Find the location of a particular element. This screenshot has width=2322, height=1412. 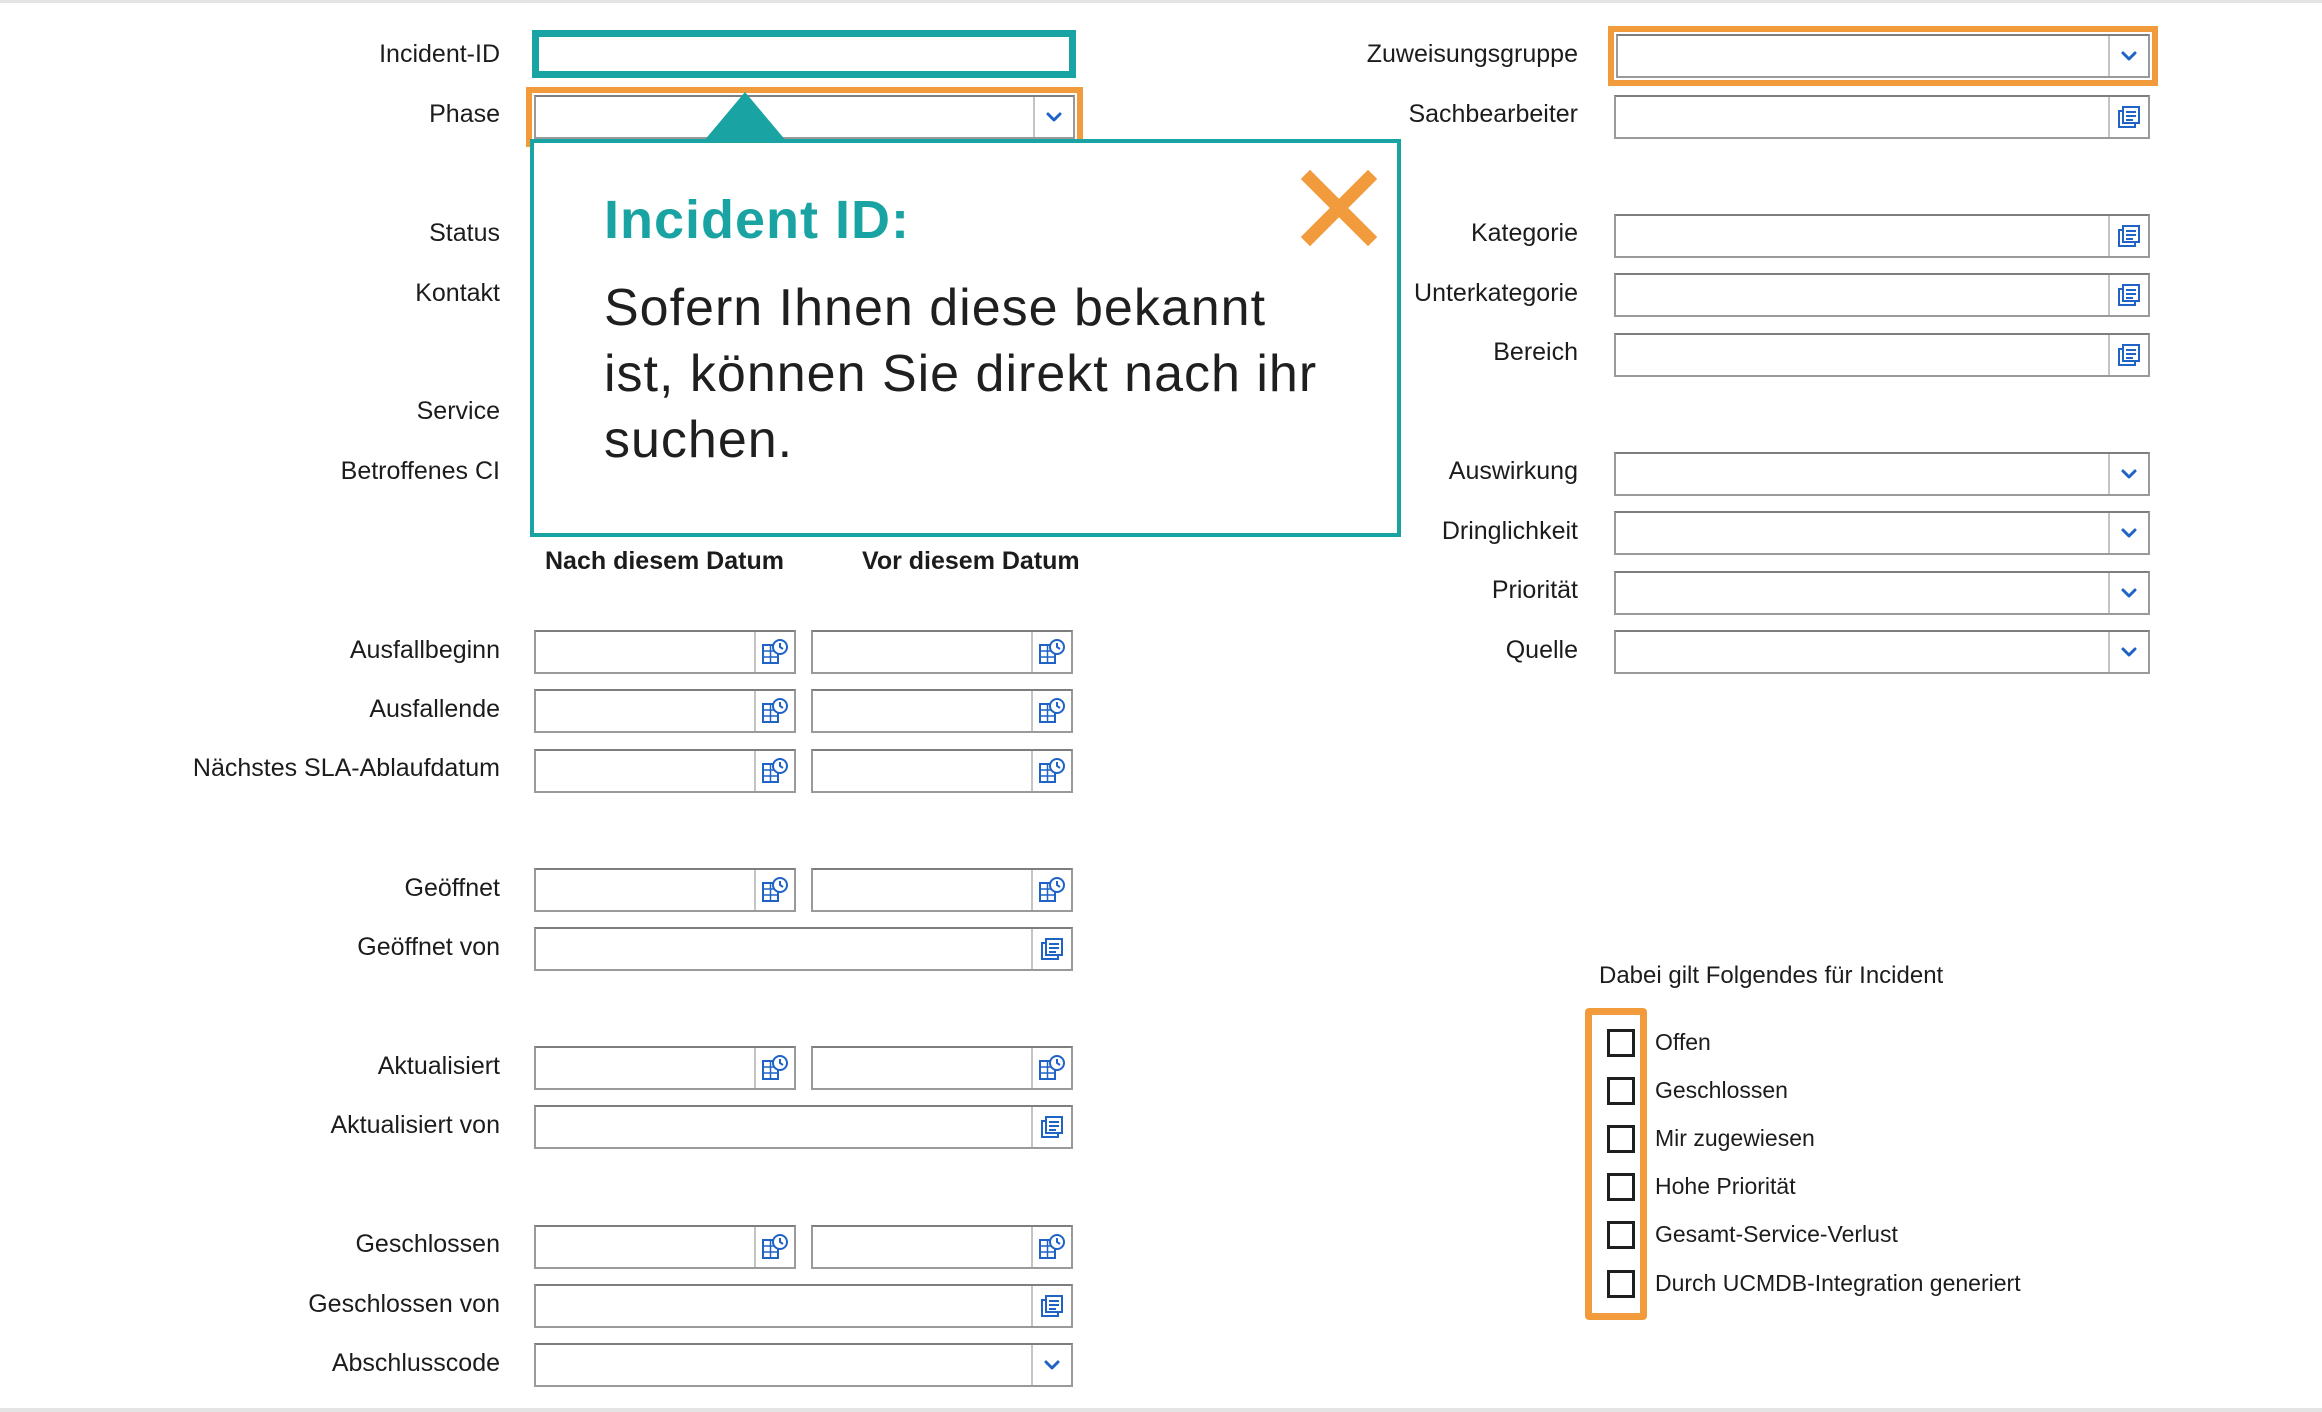

phase-select is located at coordinates (804, 117).